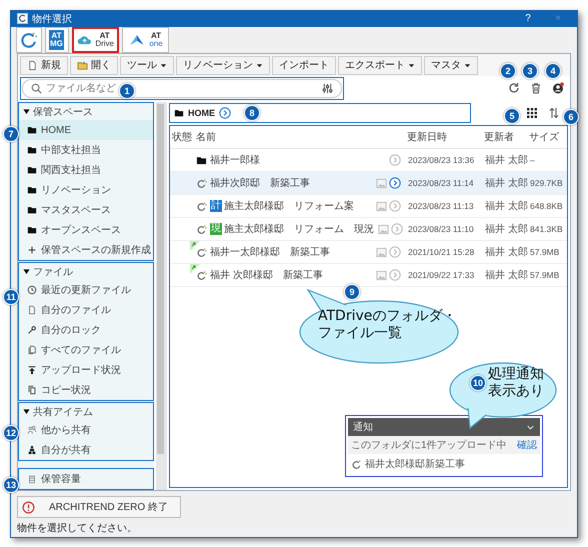  Describe the element at coordinates (147, 65) in the screenshot. I see `toolbar-button: ツール` at that location.